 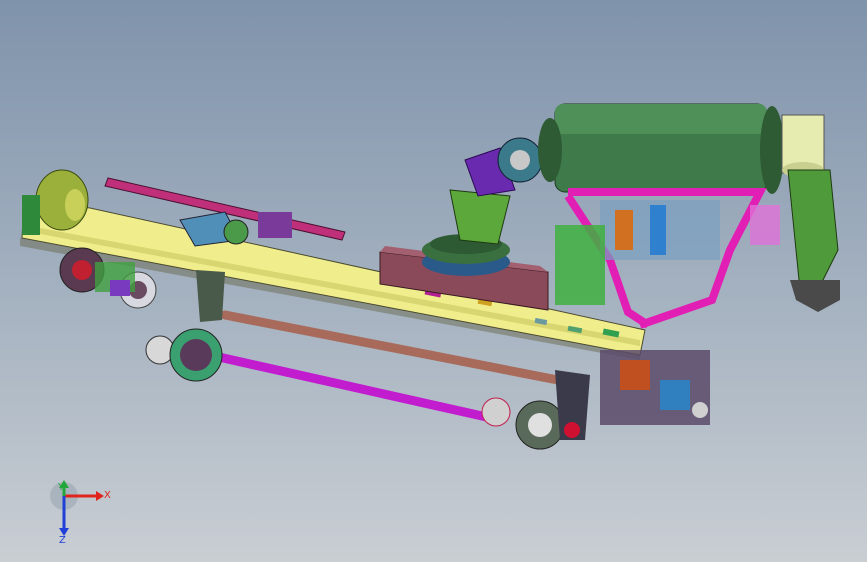 I want to click on left-wheel-hub, so click(x=196, y=355).